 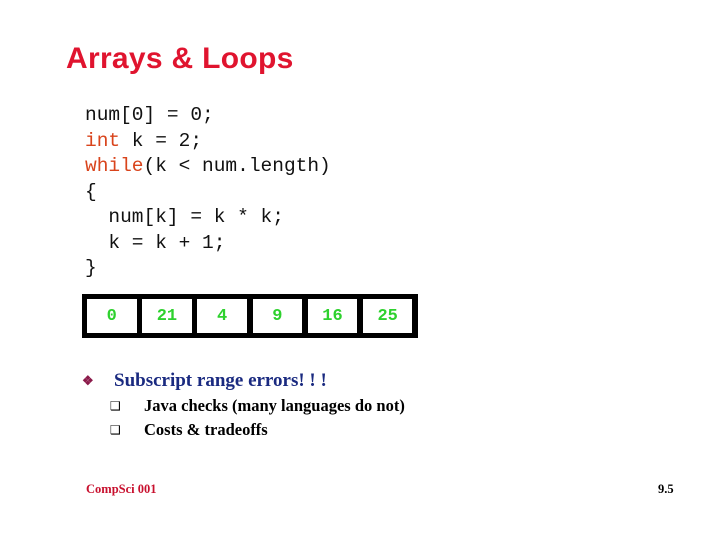 I want to click on code-line: }, so click(x=208, y=269).